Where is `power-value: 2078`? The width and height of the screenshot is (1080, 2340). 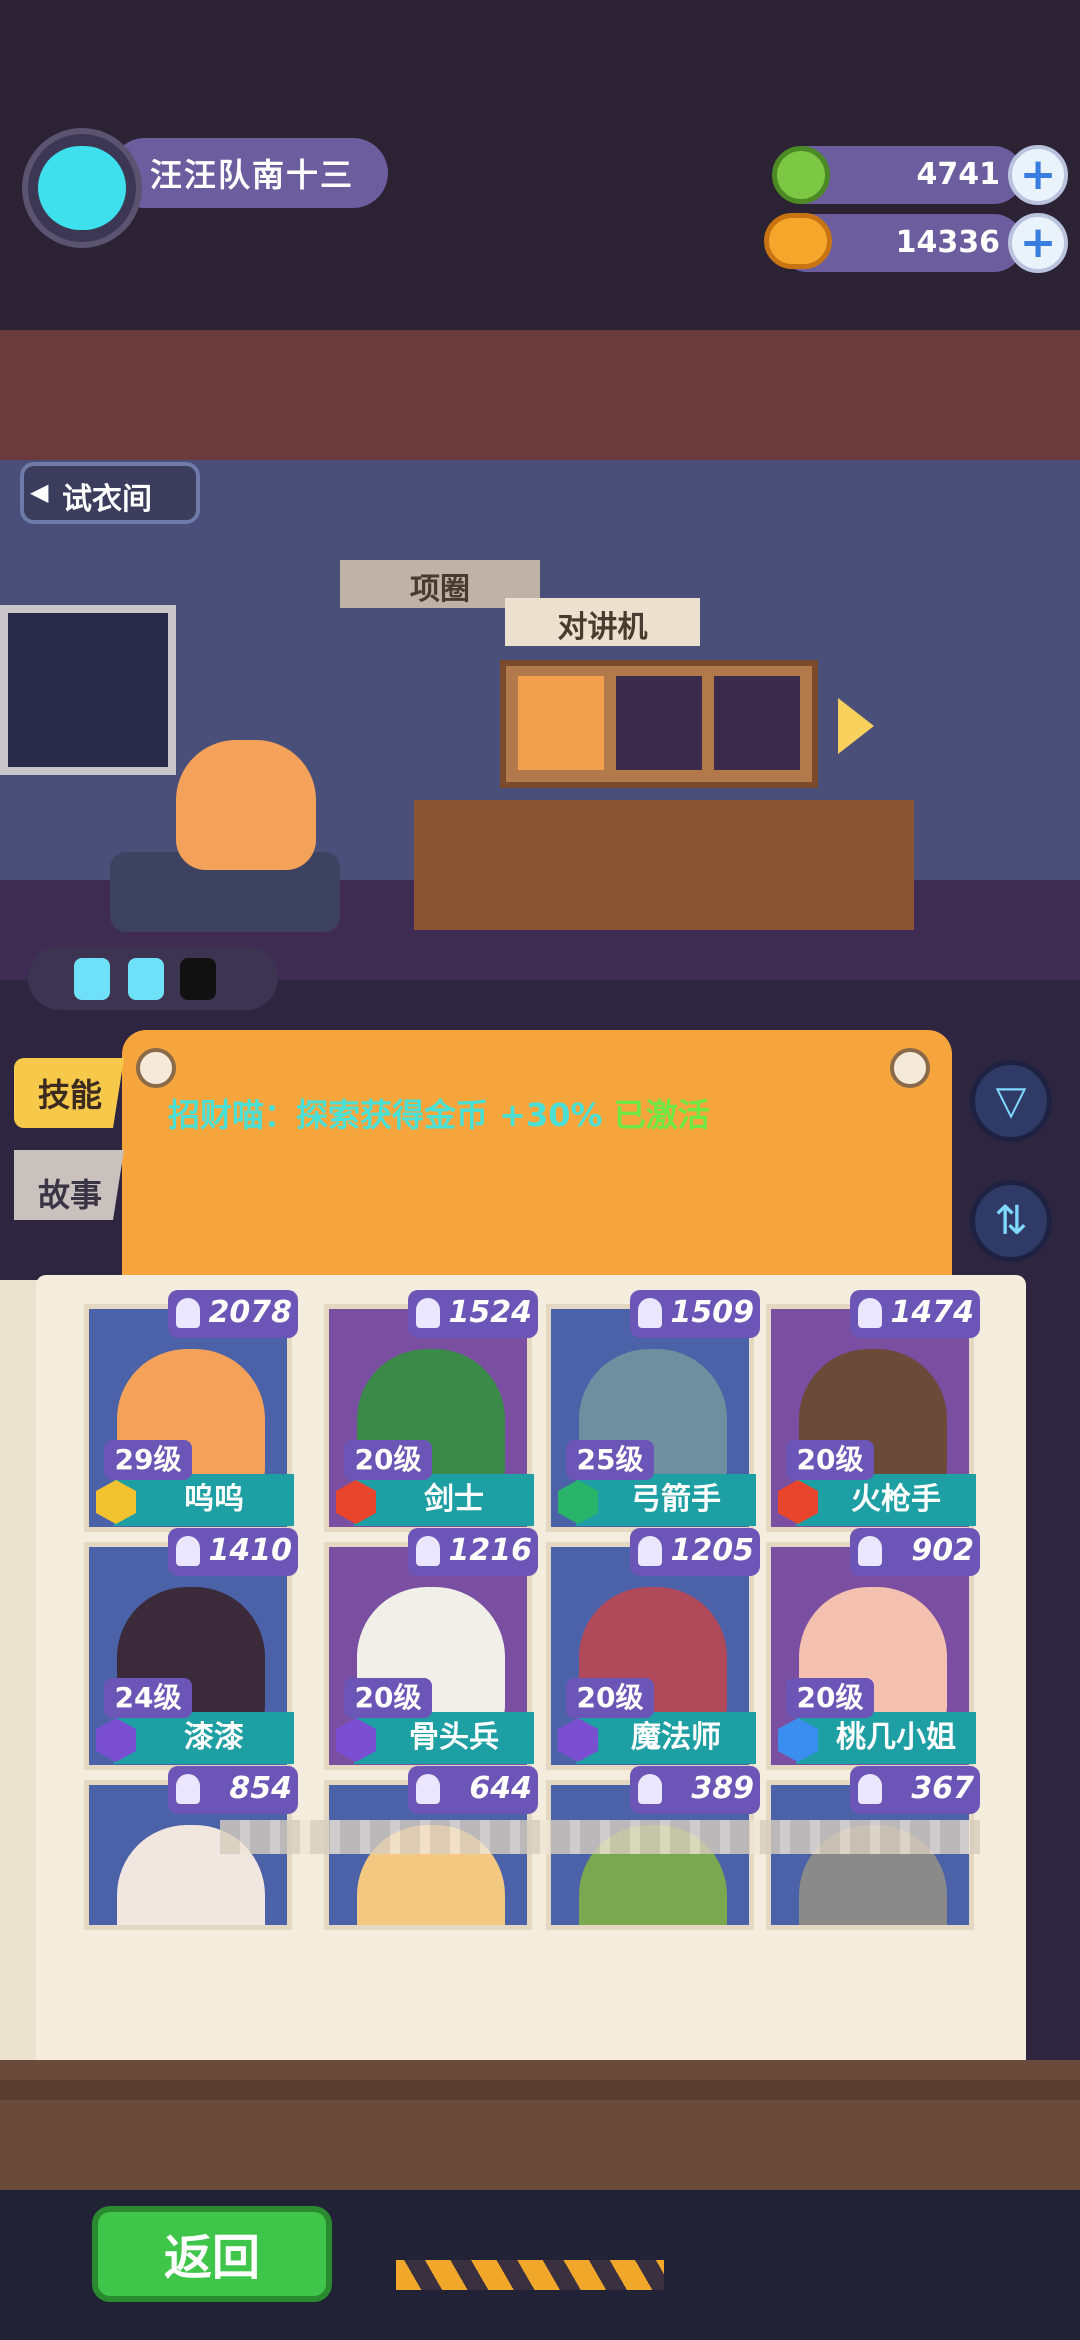
power-value: 2078 is located at coordinates (250, 1312).